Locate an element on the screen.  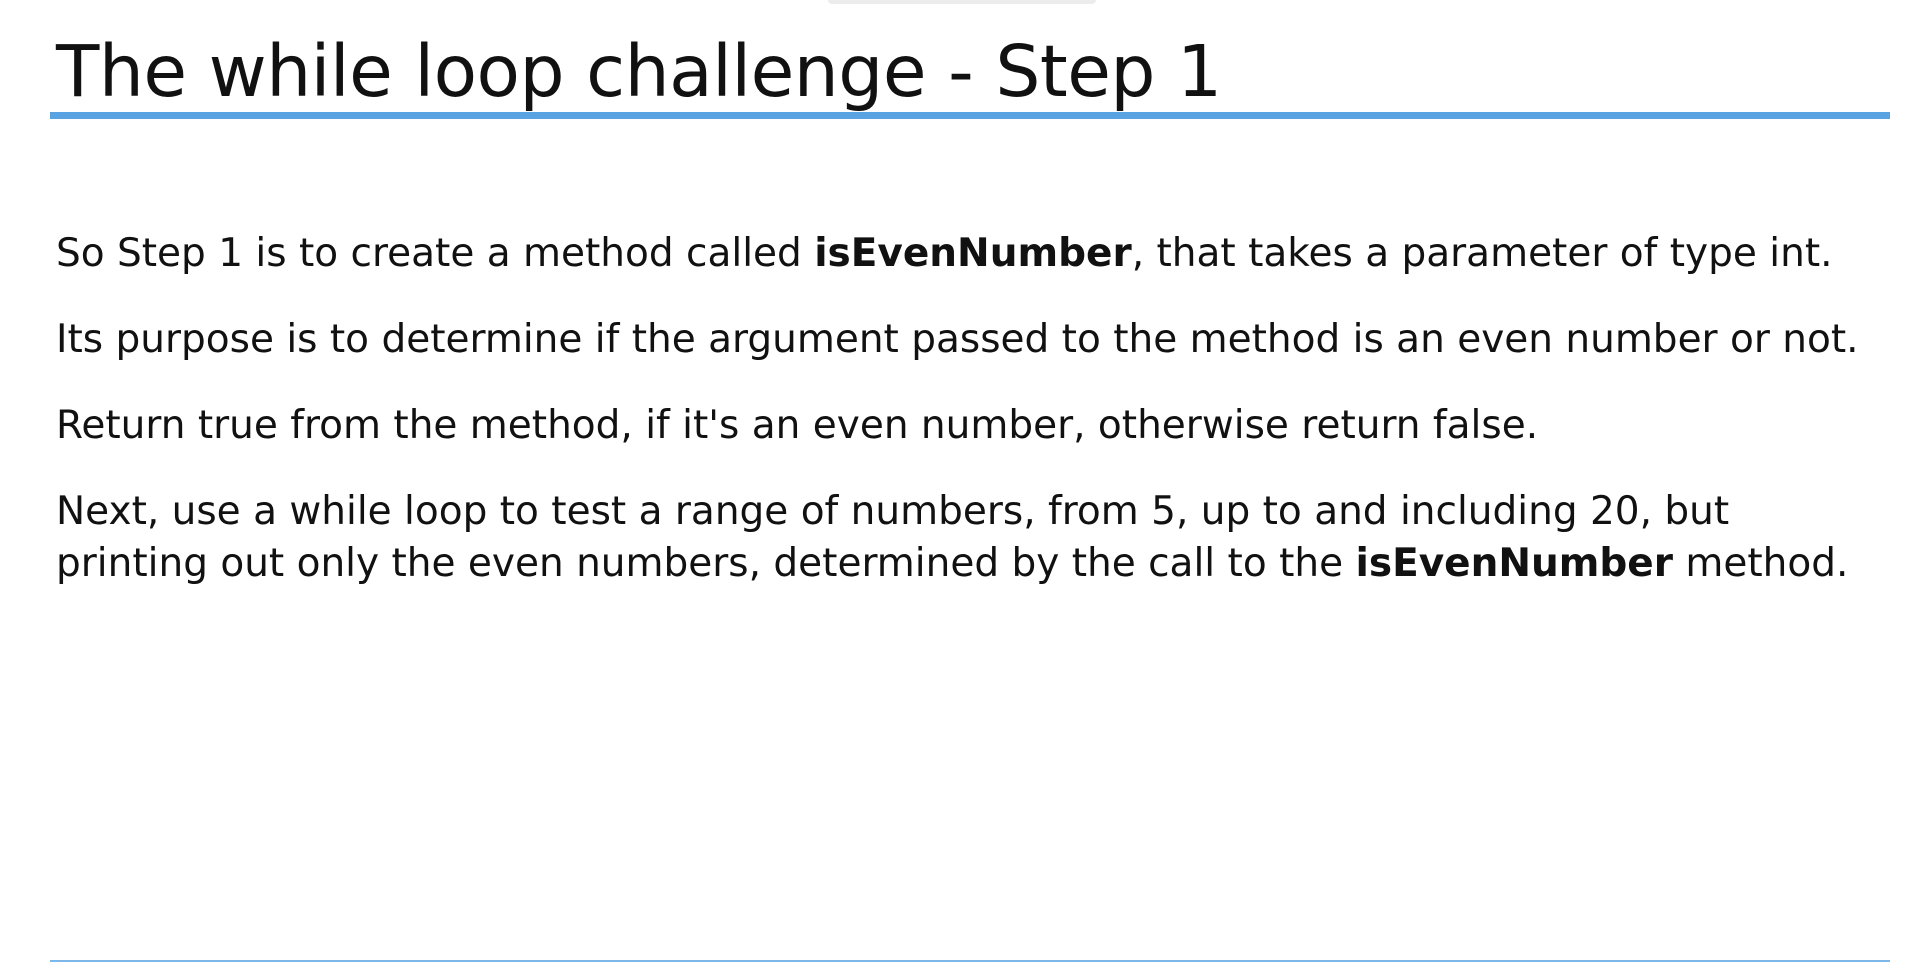
method-name-bold-2: isEvenNumber is located at coordinates (1514, 563).